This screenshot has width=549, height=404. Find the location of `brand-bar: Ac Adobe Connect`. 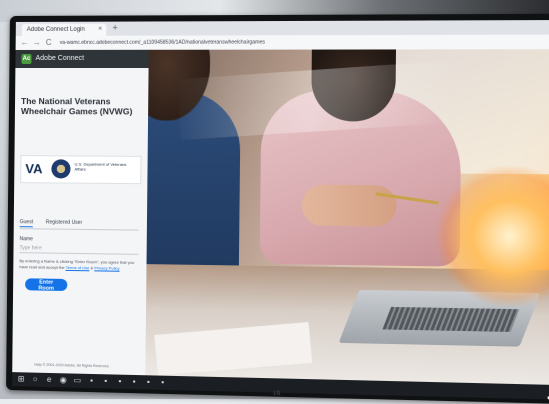

brand-bar: Ac Adobe Connect is located at coordinates (81, 59).